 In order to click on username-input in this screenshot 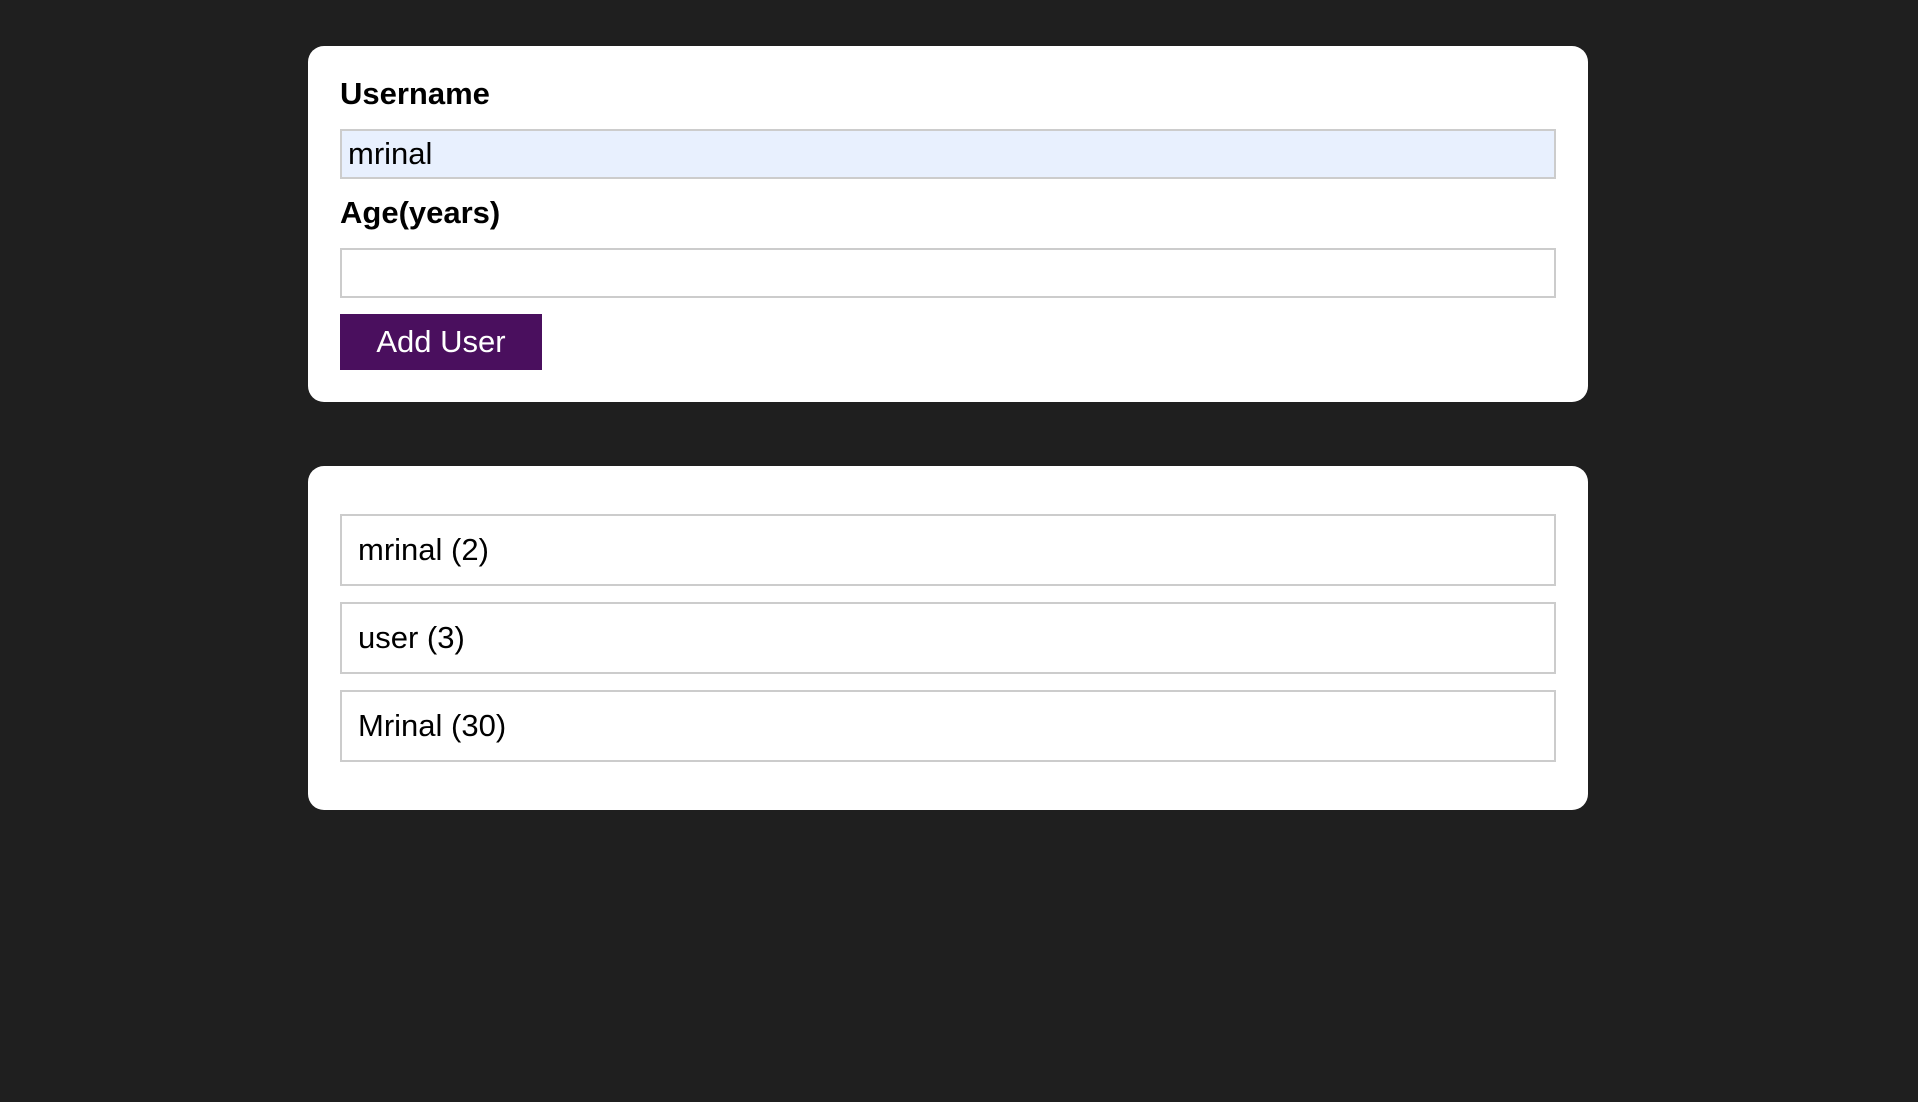, I will do `click(948, 154)`.